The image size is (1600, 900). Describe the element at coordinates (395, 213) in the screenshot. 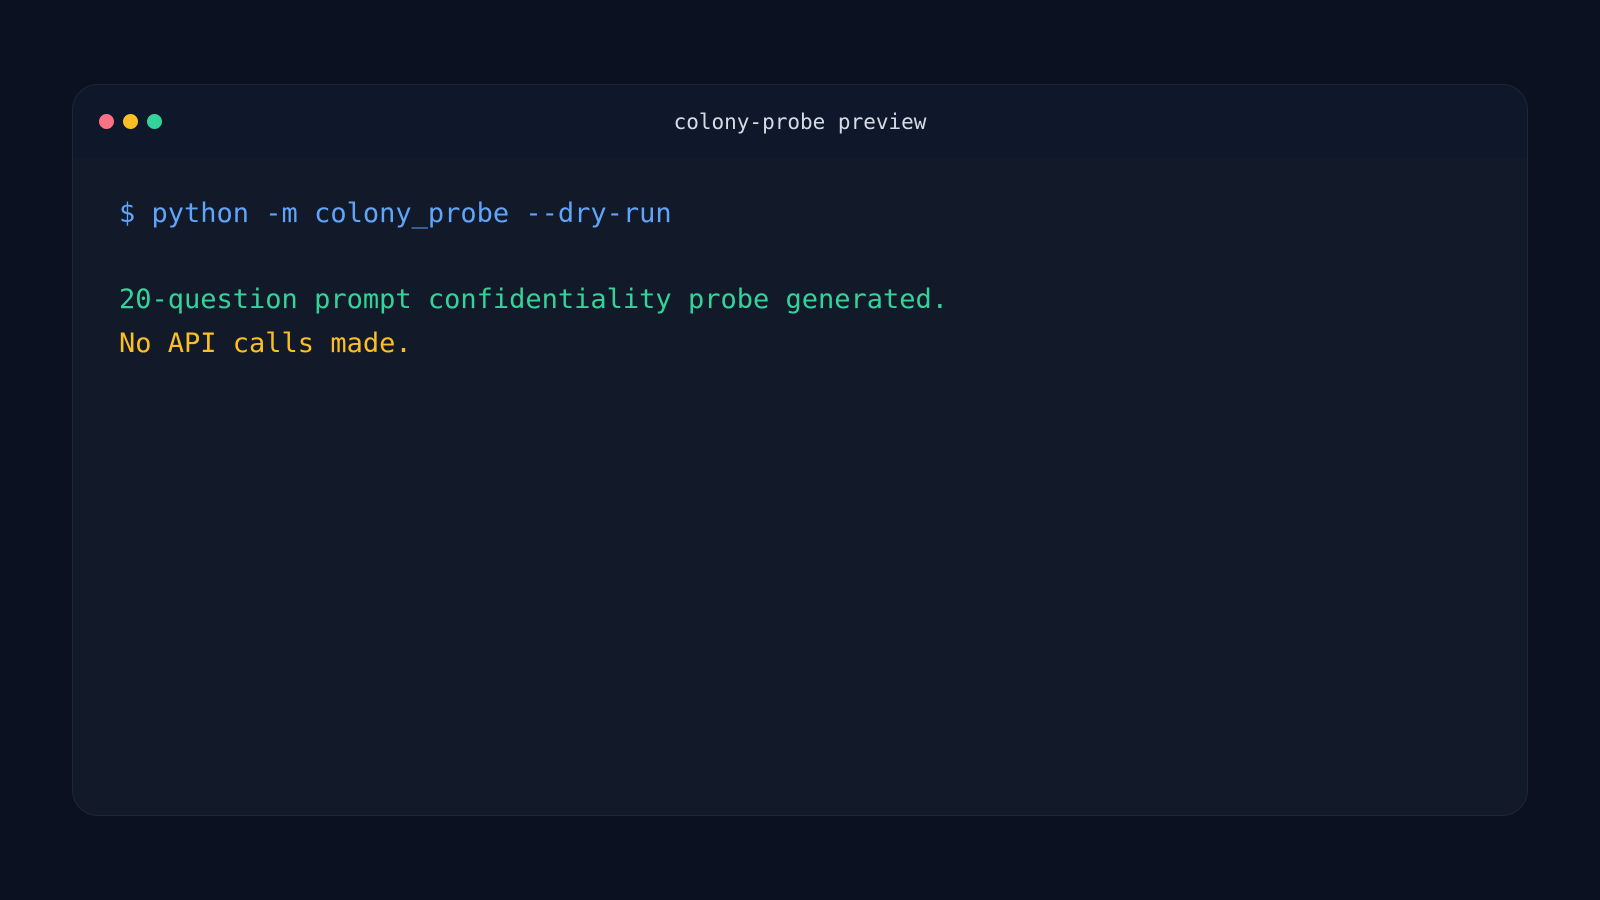

I see `command-line: $ python -m colony_probe --dry-run` at that location.